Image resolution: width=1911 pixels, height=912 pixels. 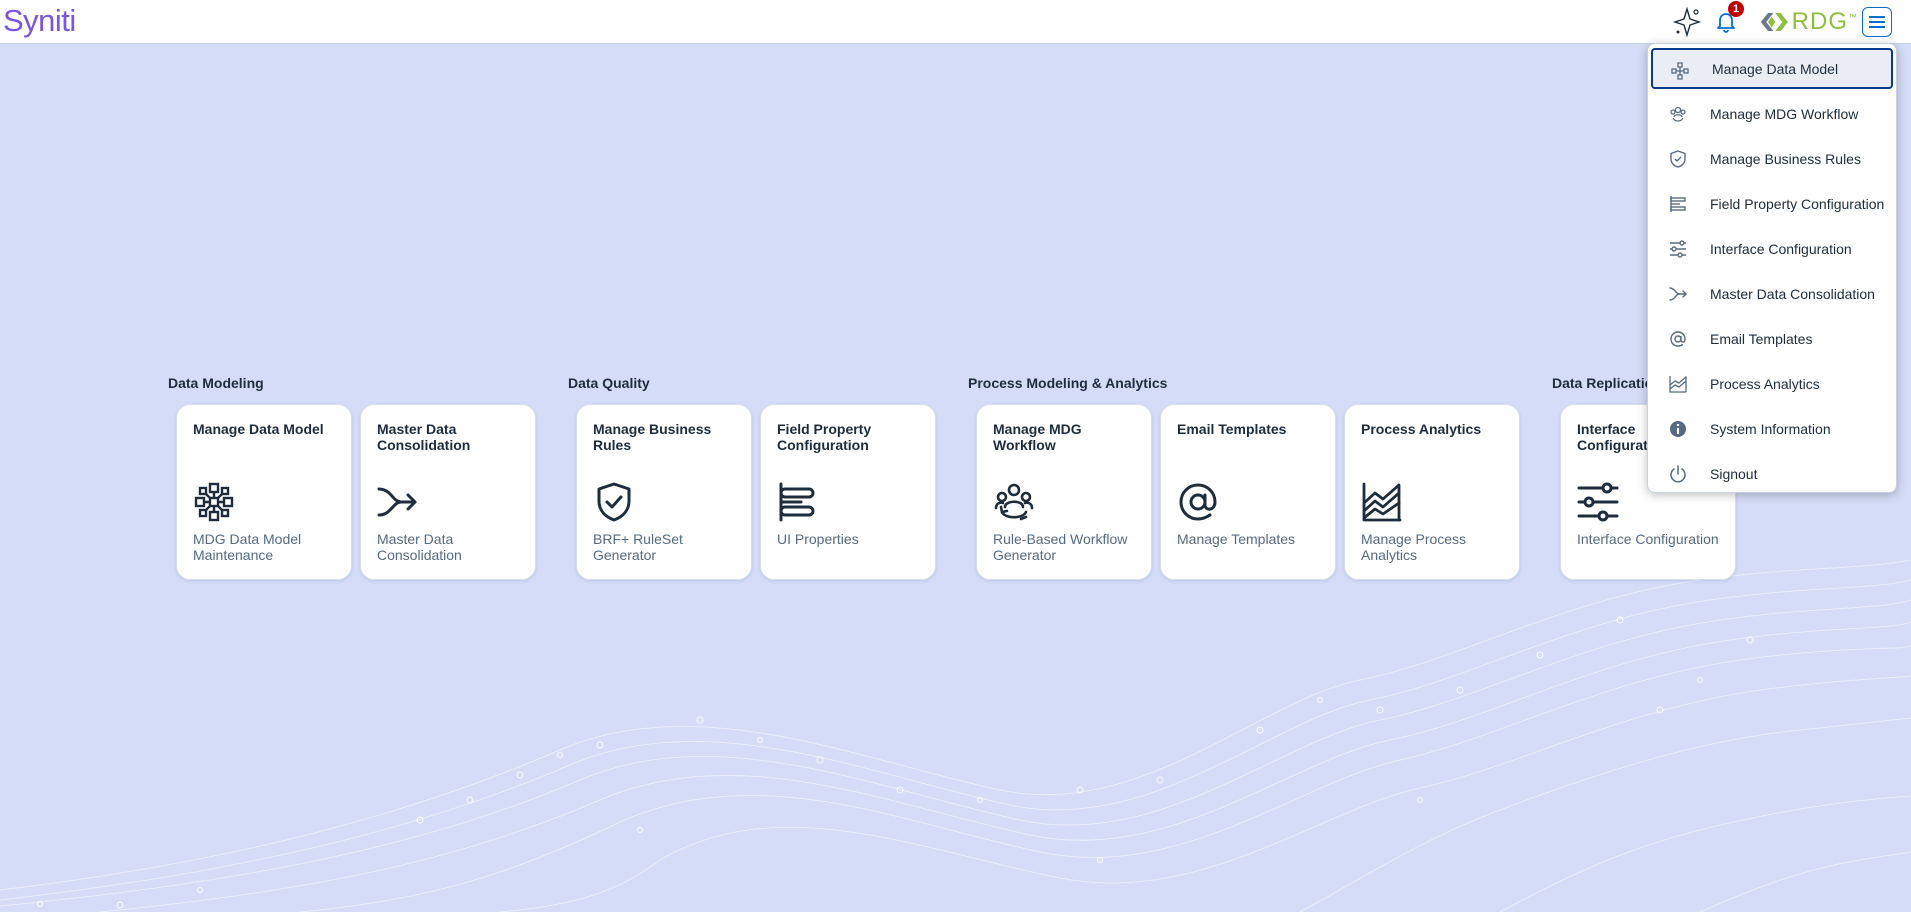 What do you see at coordinates (258, 429) in the screenshot?
I see `tile-title: Manage Data Model` at bounding box center [258, 429].